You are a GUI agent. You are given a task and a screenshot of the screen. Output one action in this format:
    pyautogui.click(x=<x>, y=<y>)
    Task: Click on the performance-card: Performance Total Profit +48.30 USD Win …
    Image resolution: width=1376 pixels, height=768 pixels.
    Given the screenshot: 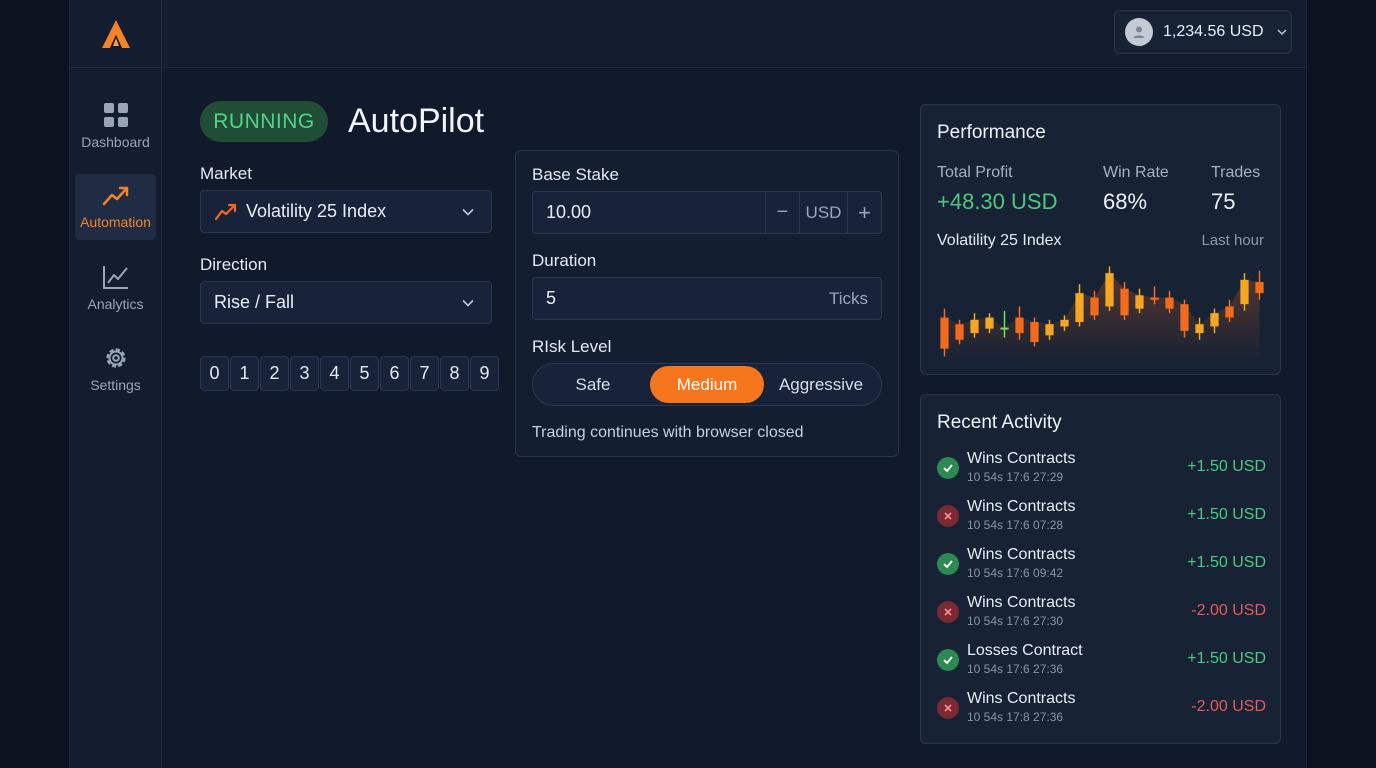 What is the action you would take?
    pyautogui.click(x=1100, y=239)
    